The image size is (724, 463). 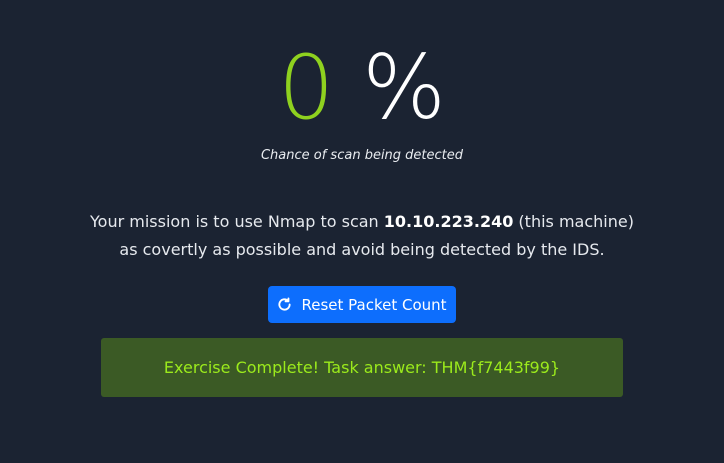 I want to click on detection-caption: Chance of scan being detected, so click(x=362, y=155).